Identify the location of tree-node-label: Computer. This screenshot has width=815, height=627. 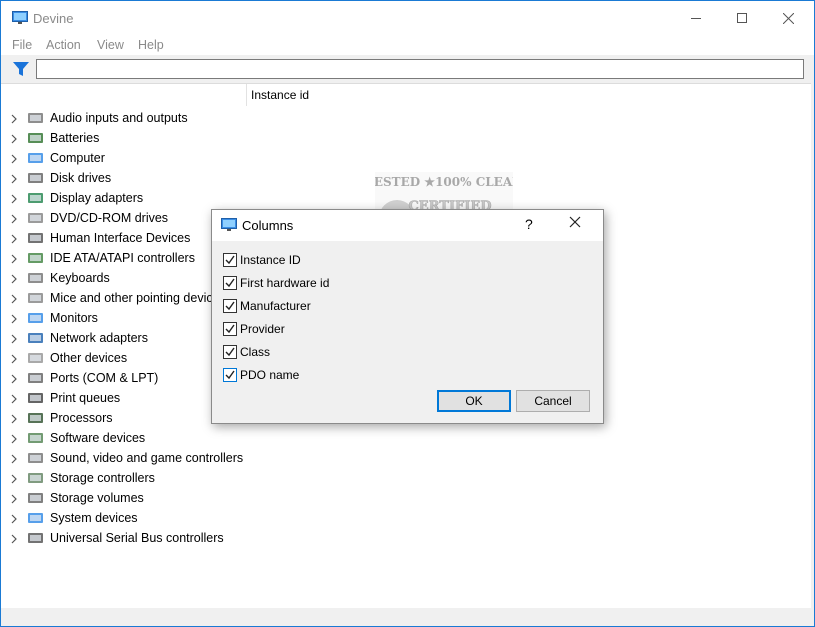
(77, 158).